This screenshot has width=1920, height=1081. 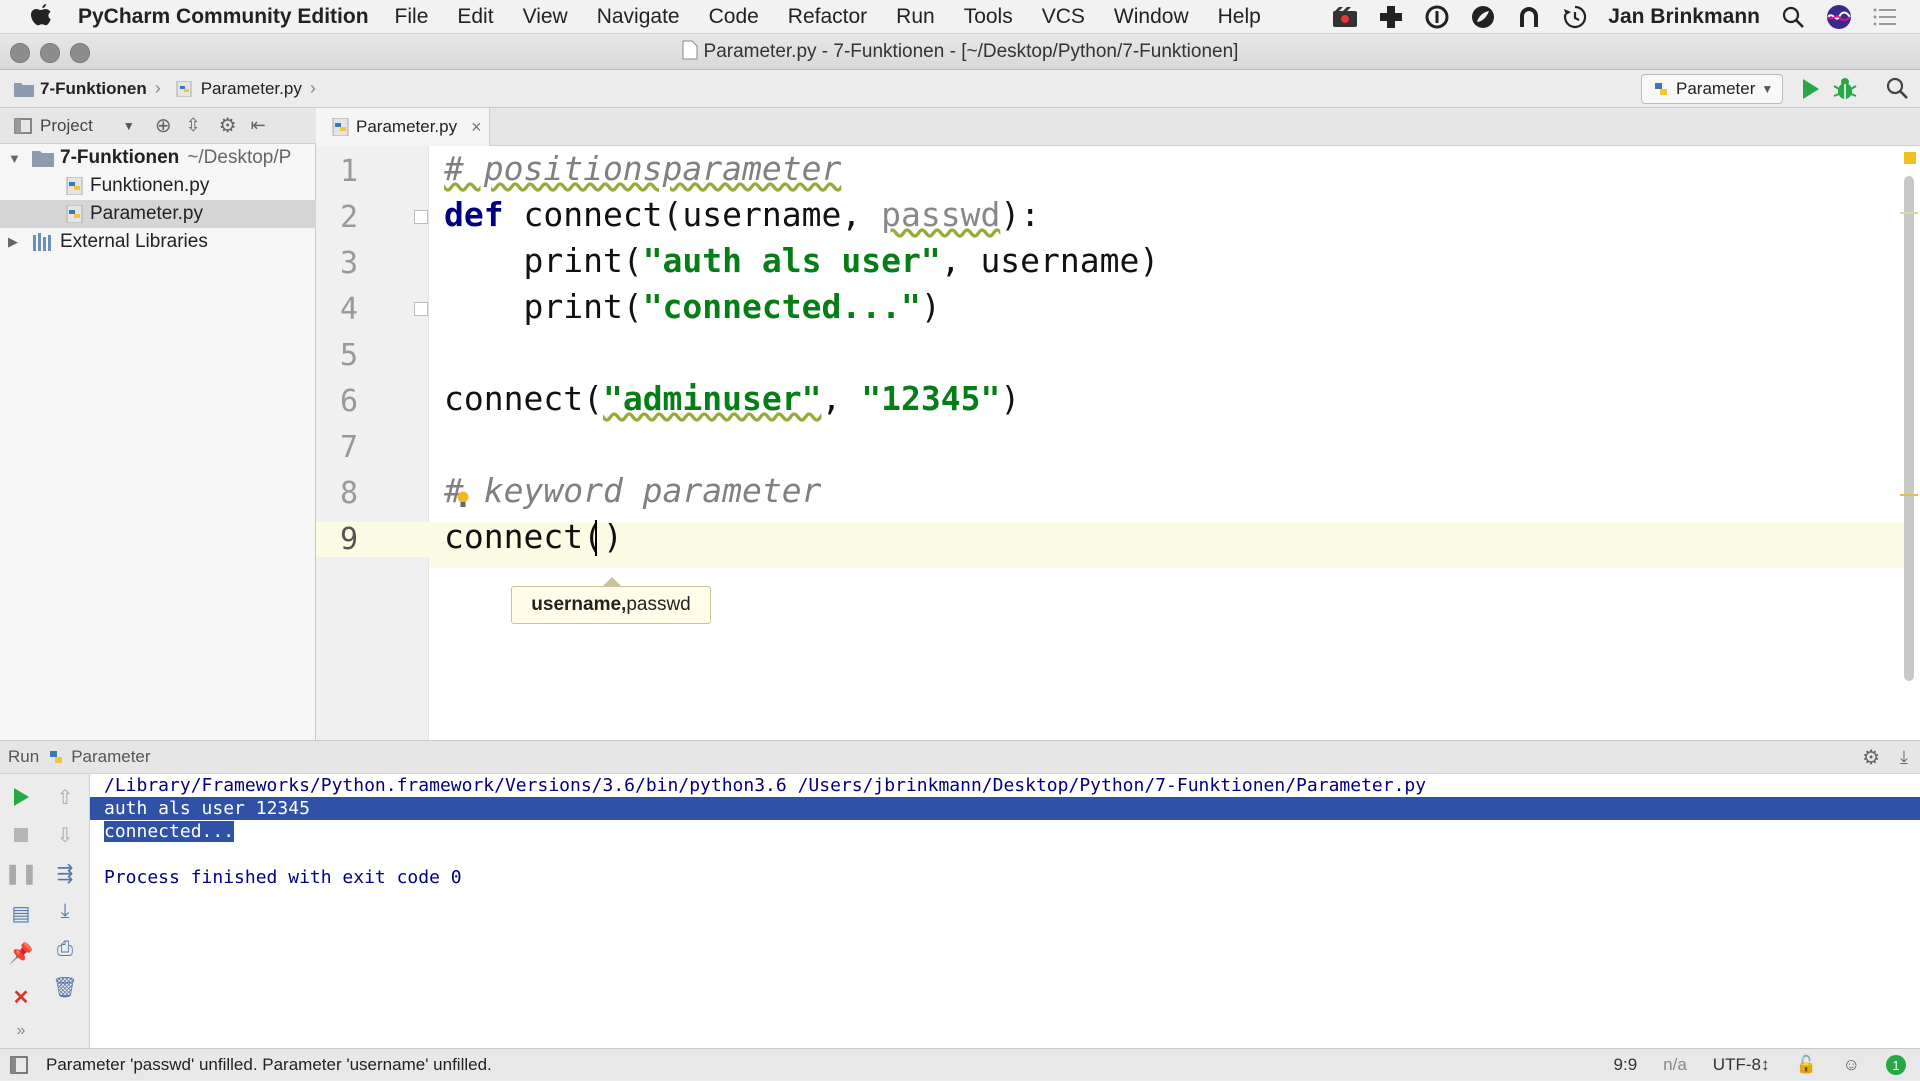 I want to click on tree-file-funktionen: Funktionen.py, so click(x=158, y=186).